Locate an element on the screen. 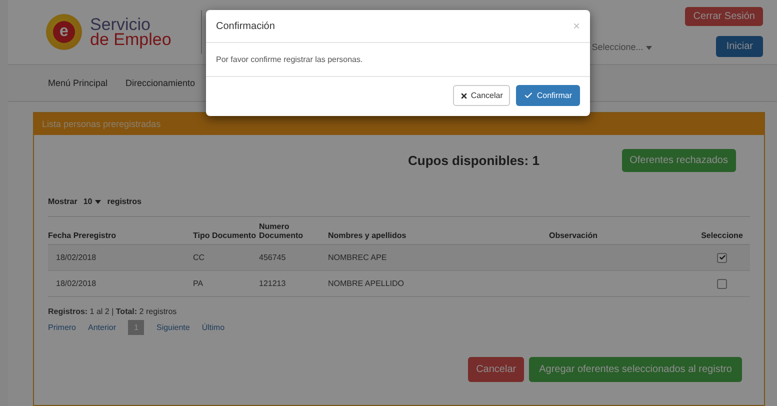  page-link: Último is located at coordinates (213, 327).